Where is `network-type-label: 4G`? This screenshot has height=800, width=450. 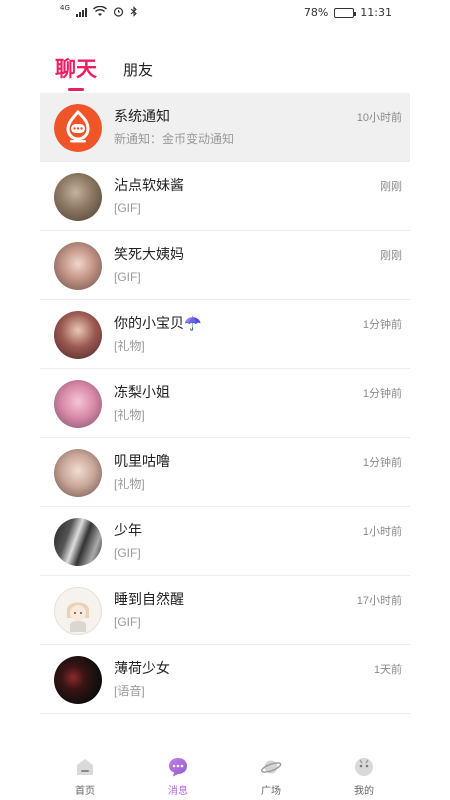 network-type-label: 4G is located at coordinates (65, 7).